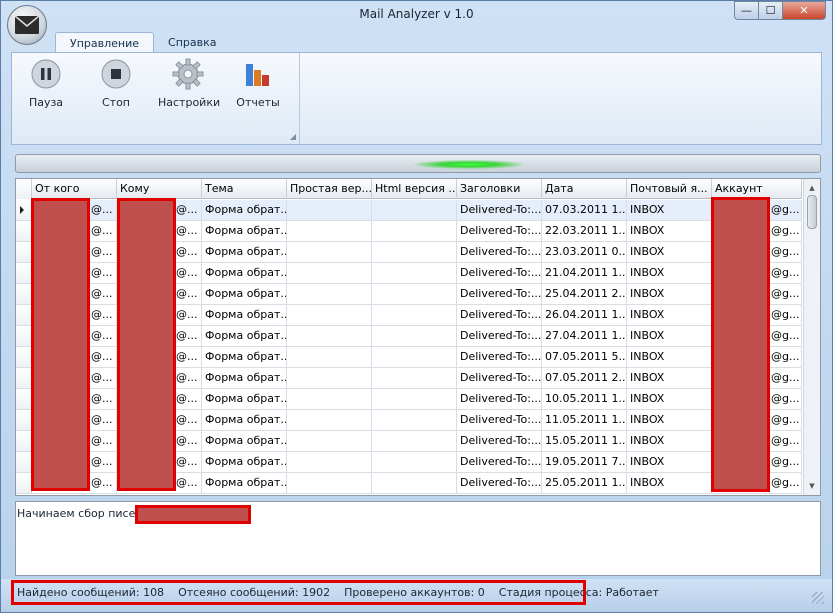 The image size is (833, 613). I want to click on column-header-from: От кого, so click(74, 189).